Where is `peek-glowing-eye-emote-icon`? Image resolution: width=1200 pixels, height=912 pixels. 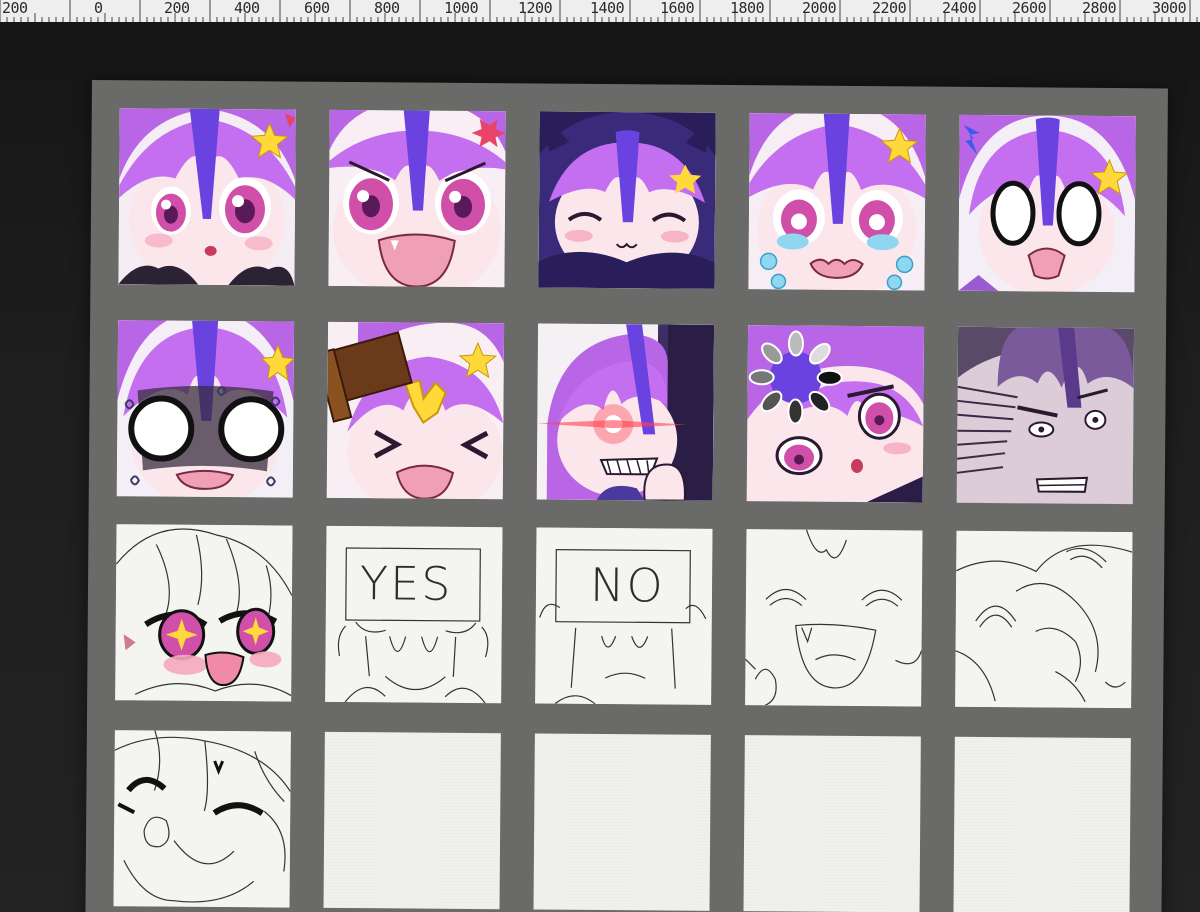 peek-glowing-eye-emote-icon is located at coordinates (625, 412).